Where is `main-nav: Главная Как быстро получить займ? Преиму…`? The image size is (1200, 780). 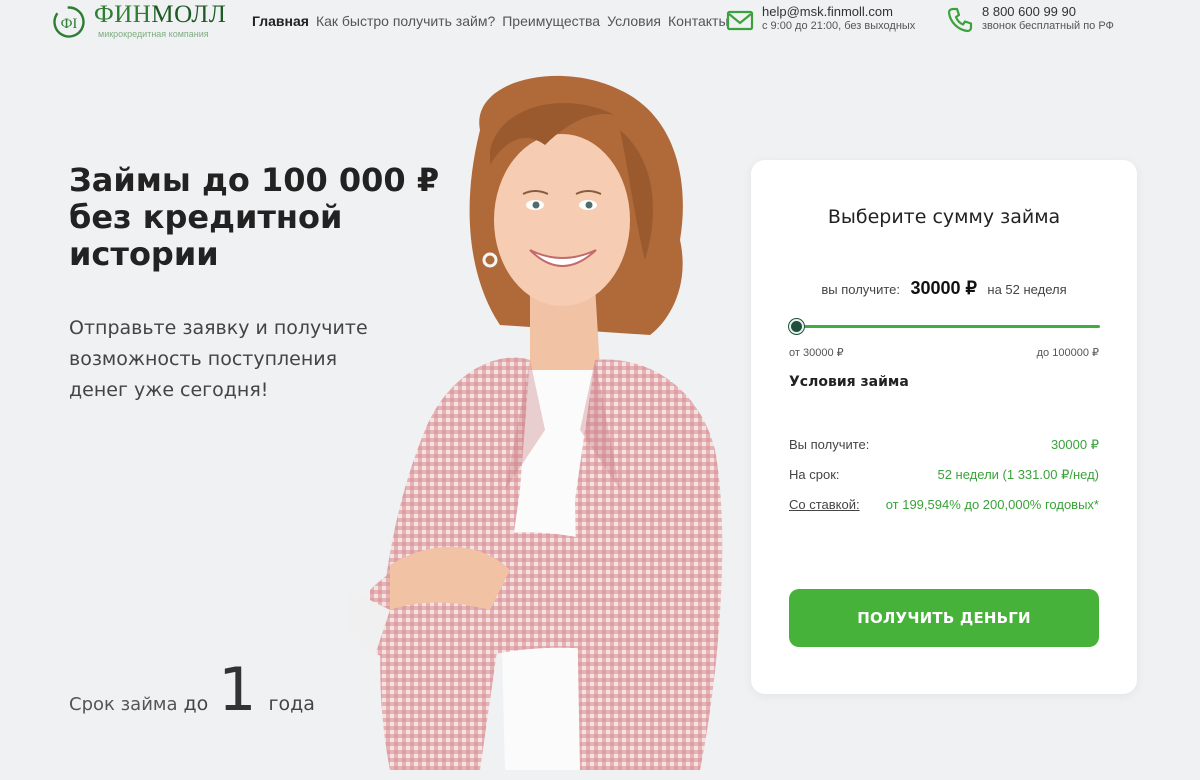
main-nav: Главная Как быстро получить займ? Преиму… is located at coordinates (490, 21).